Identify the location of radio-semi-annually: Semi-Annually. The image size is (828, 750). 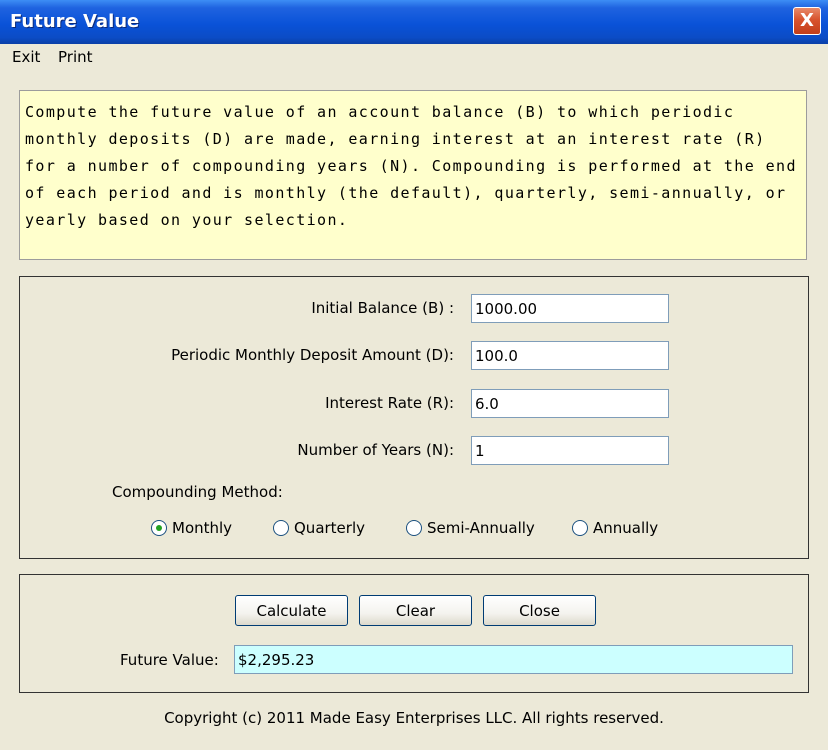
(470, 528).